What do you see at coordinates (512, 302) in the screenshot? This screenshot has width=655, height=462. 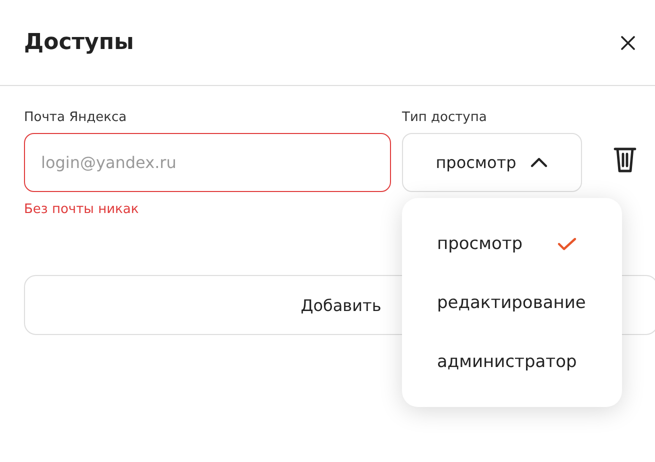 I see `menu-option: редактирование` at bounding box center [512, 302].